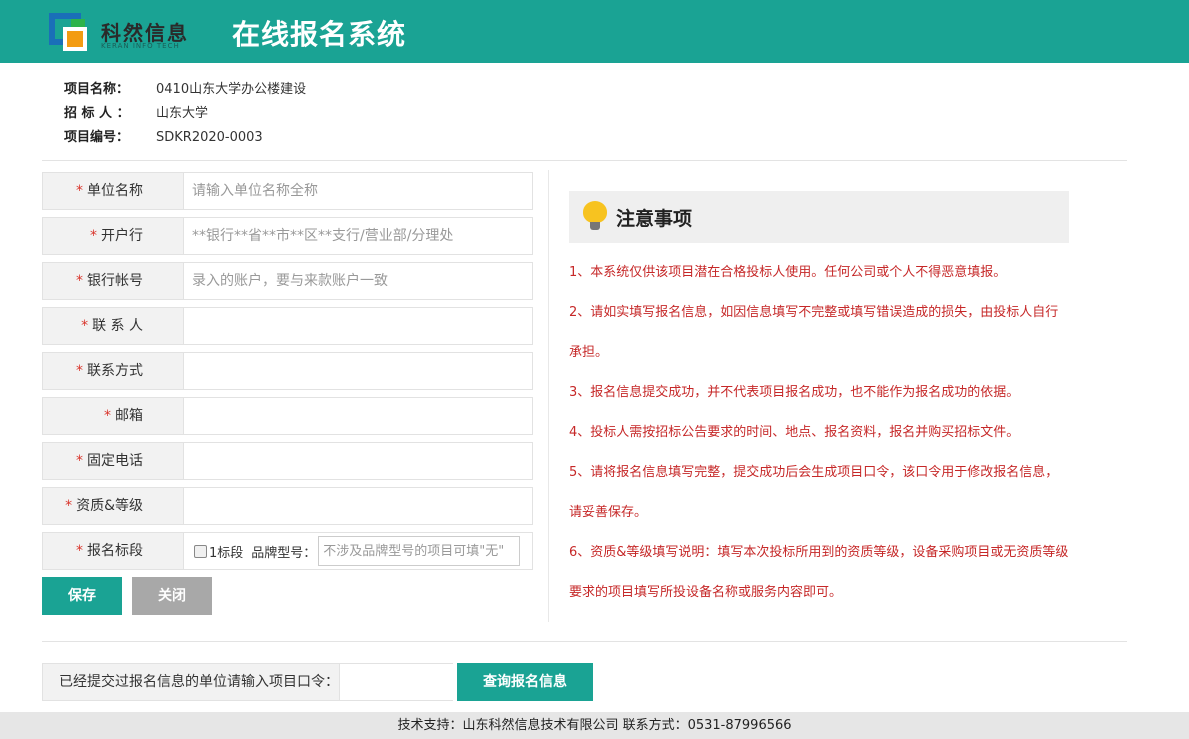  What do you see at coordinates (419, 551) in the screenshot?
I see `brand-input` at bounding box center [419, 551].